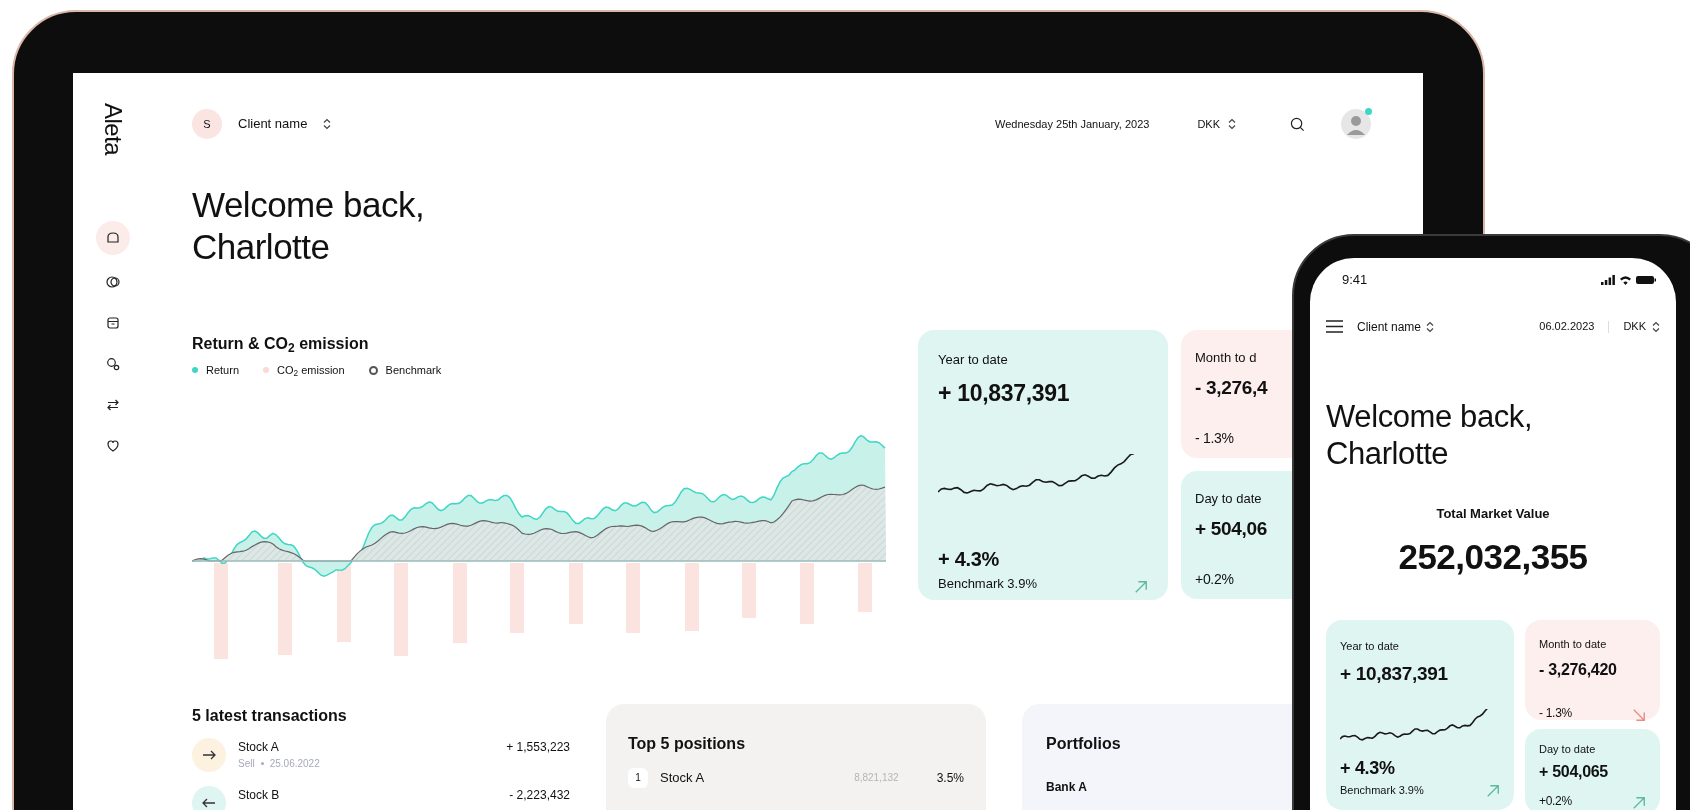 Image resolution: width=1690 pixels, height=810 pixels. What do you see at coordinates (683, 777) in the screenshot?
I see `position-name: Stock A` at bounding box center [683, 777].